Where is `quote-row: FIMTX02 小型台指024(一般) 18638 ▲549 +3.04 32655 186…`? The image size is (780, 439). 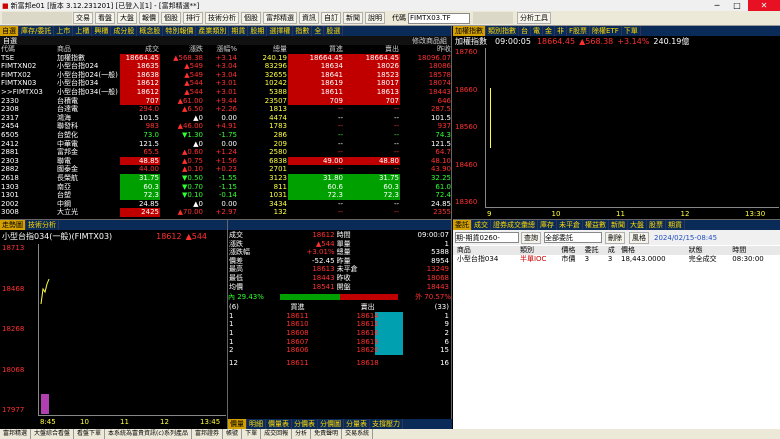
quote-row: FIMTX02 小型台指024(一般) 18638 ▲549 +3.04 32655 186… is located at coordinates (226, 75).